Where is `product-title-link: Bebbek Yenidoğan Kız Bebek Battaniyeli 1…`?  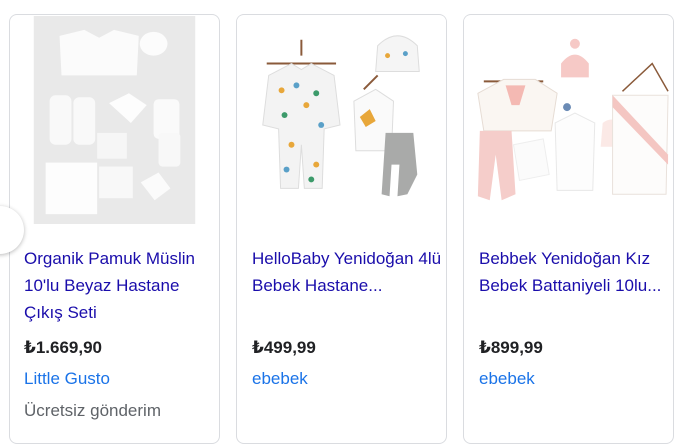 product-title-link: Bebbek Yenidoğan Kız Bebek Battaniyeli 1… is located at coordinates (574, 272).